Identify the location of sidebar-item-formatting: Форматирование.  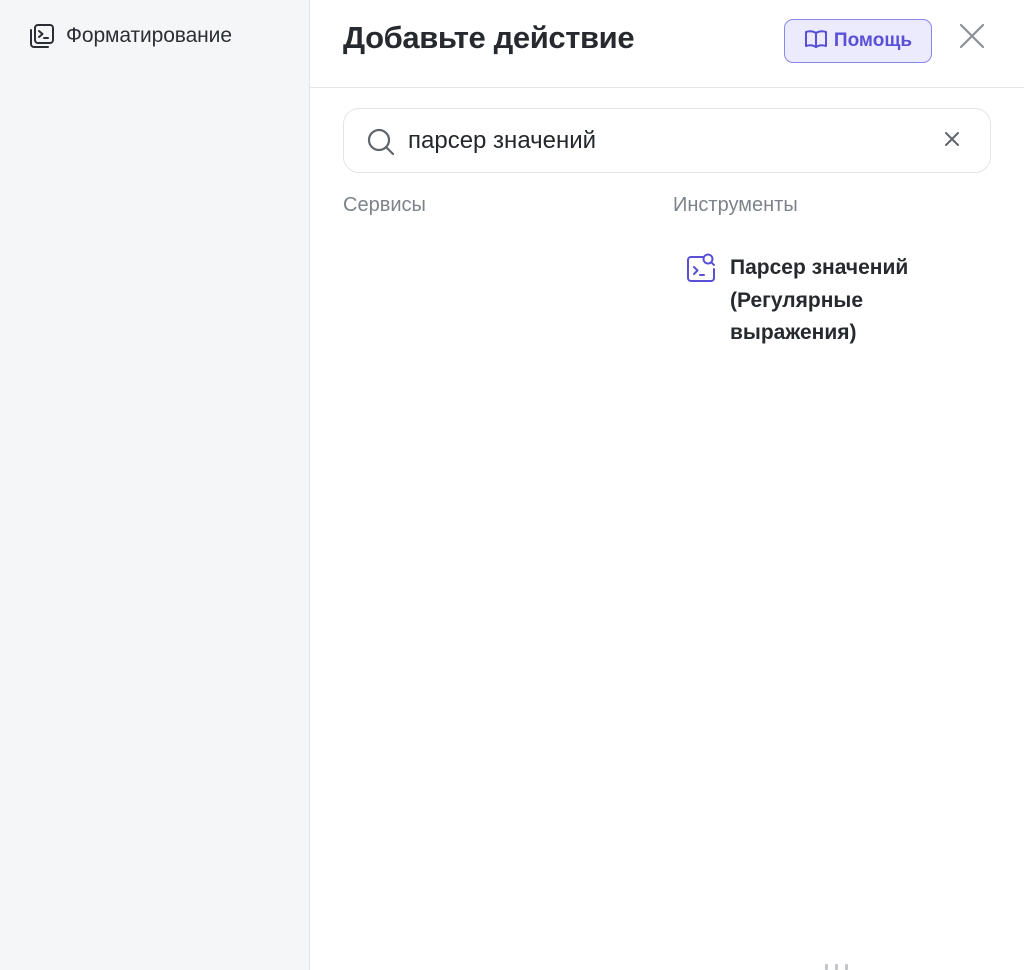
(130, 36).